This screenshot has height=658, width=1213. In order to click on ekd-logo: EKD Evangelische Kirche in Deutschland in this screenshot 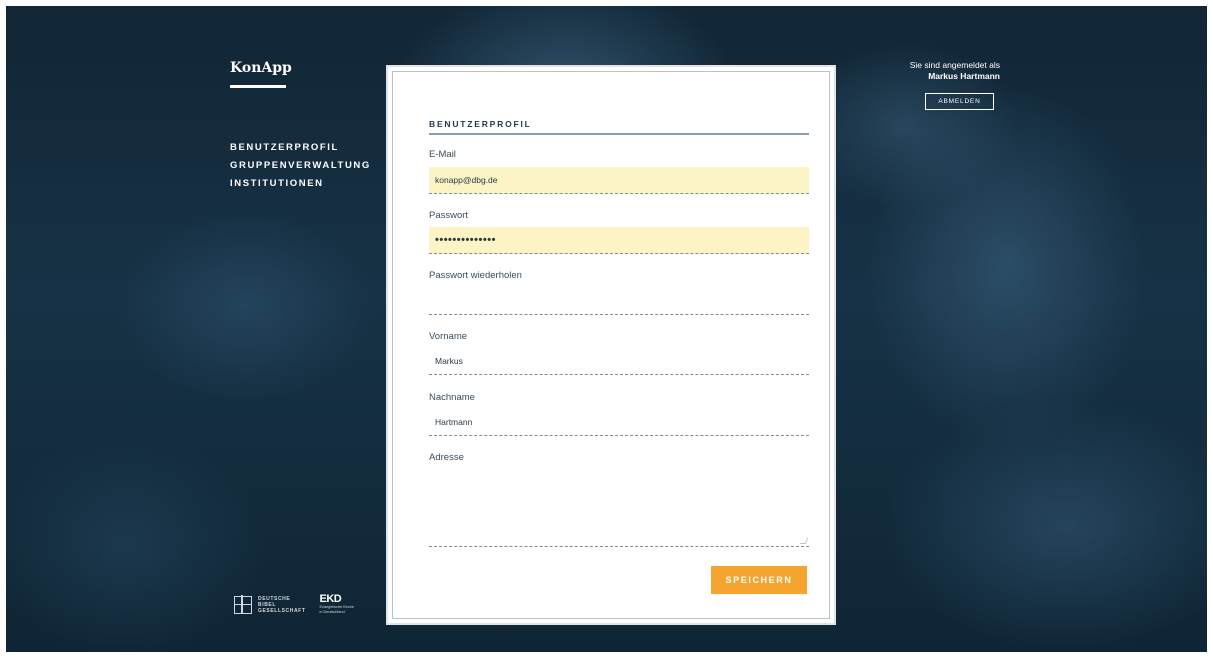, I will do `click(336, 604)`.